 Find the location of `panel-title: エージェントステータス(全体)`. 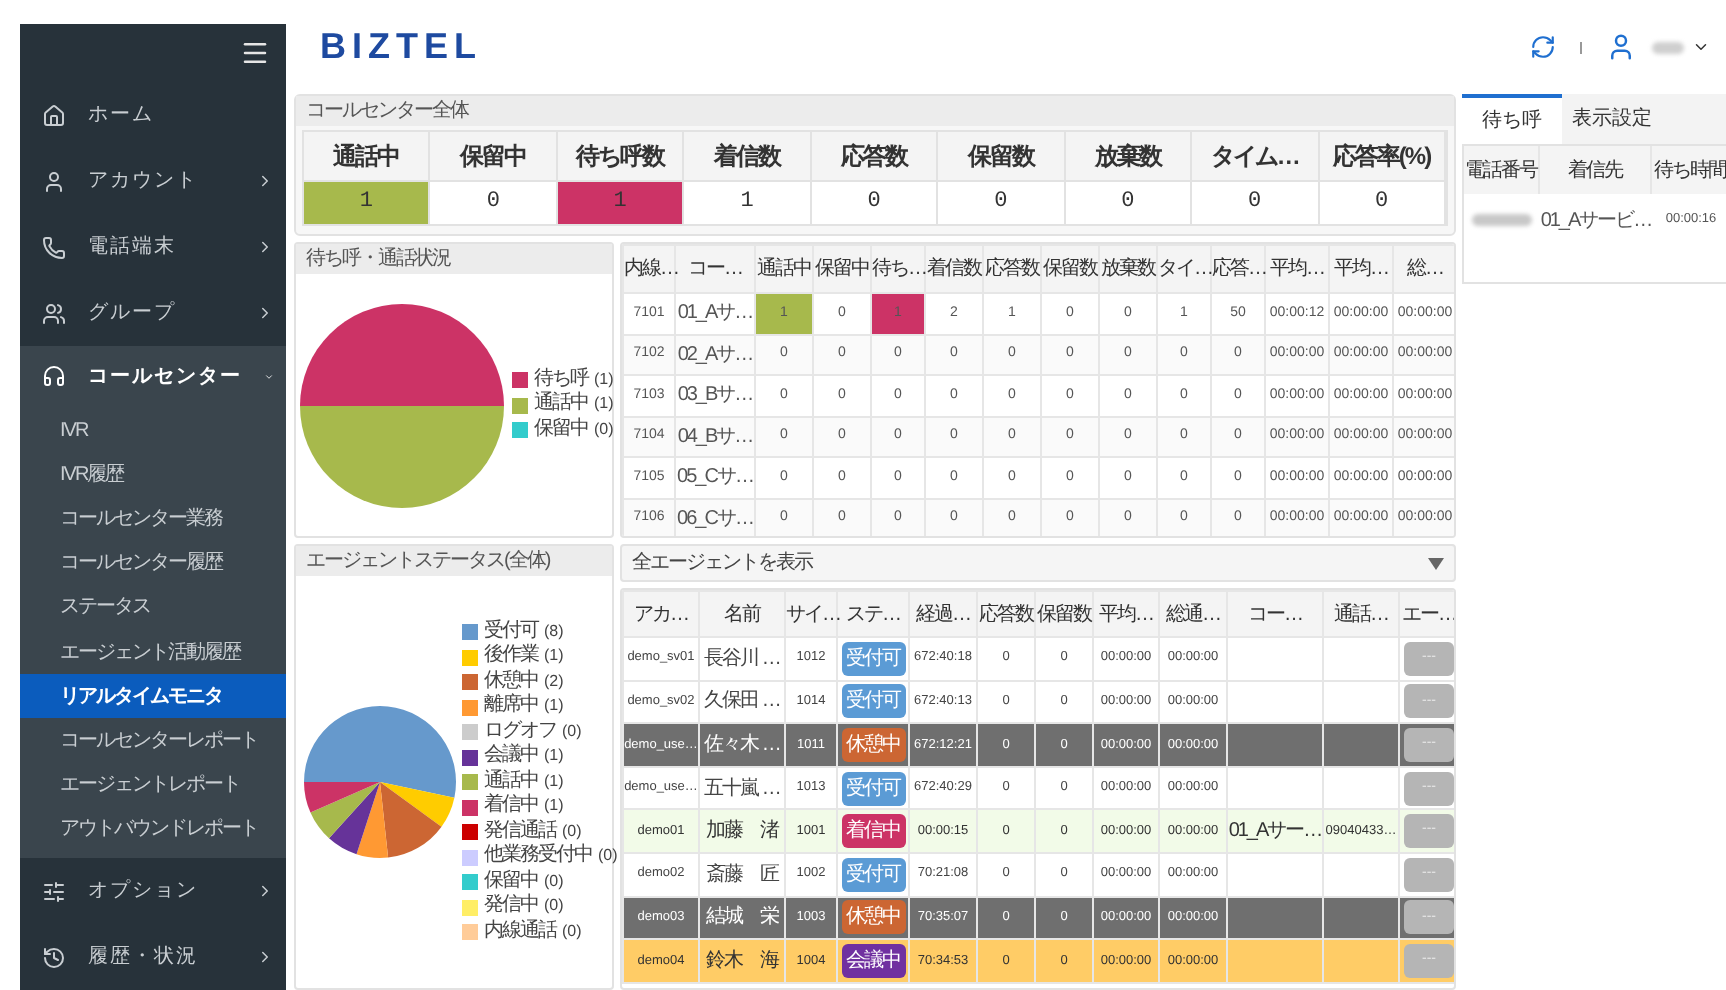

panel-title: エージェントステータス(全体) is located at coordinates (454, 561).